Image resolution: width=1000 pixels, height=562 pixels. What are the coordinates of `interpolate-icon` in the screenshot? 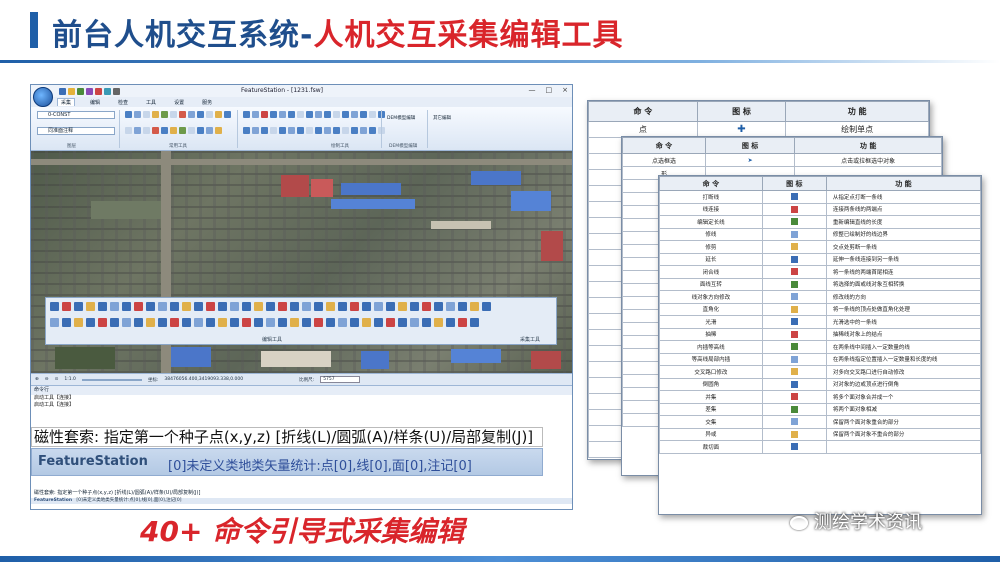 It's located at (198, 306).